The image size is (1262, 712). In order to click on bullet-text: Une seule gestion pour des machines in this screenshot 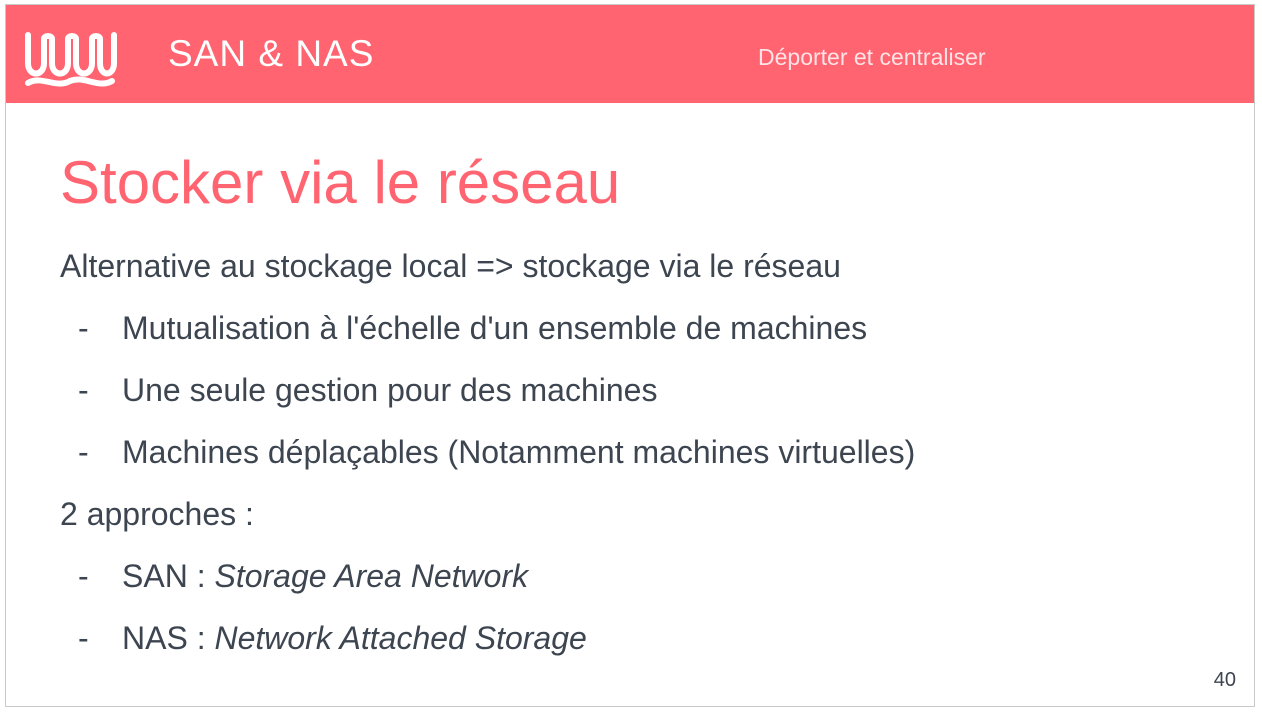, I will do `click(390, 390)`.